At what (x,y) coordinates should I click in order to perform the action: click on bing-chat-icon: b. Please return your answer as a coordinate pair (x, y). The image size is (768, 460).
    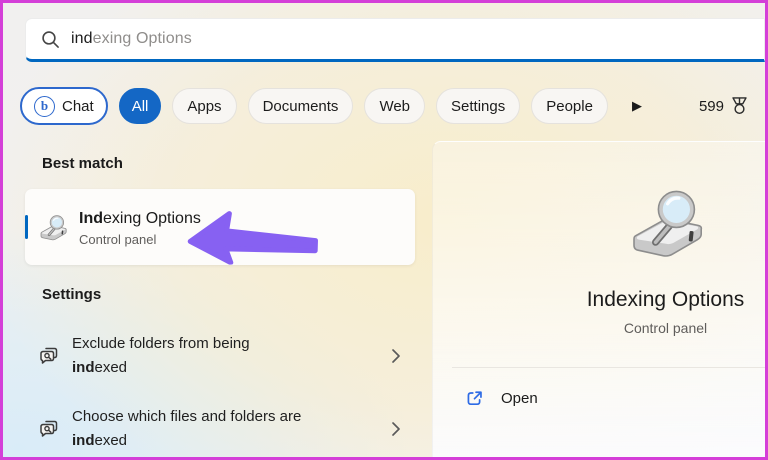
    Looking at the image, I should click on (44, 106).